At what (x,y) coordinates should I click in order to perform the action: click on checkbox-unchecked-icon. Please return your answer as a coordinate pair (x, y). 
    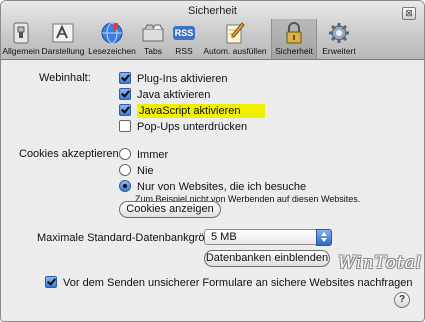
    Looking at the image, I should click on (125, 126).